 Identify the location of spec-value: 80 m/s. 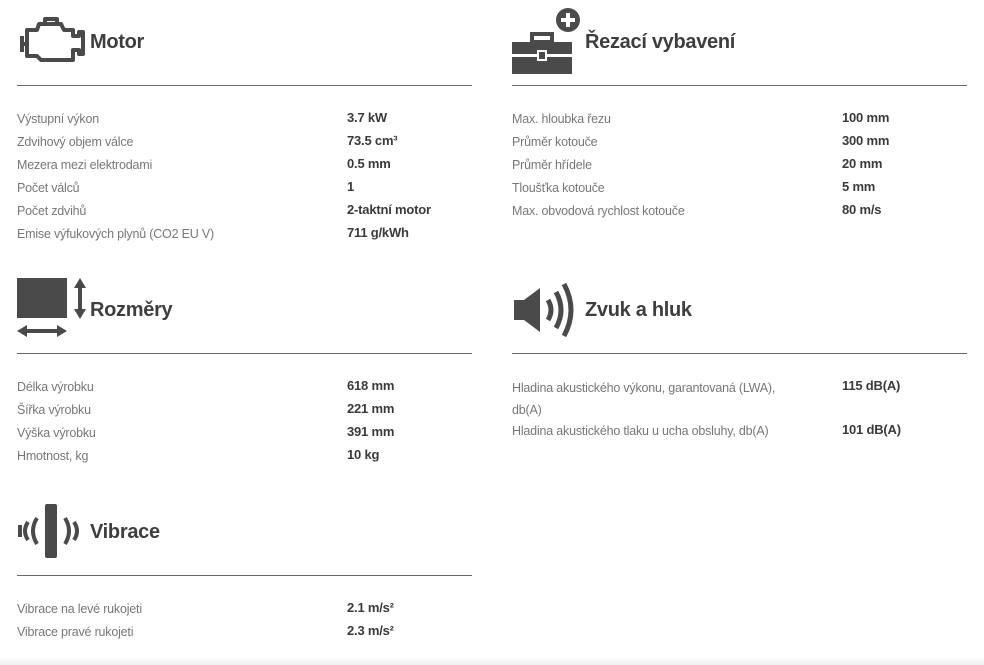
(862, 209).